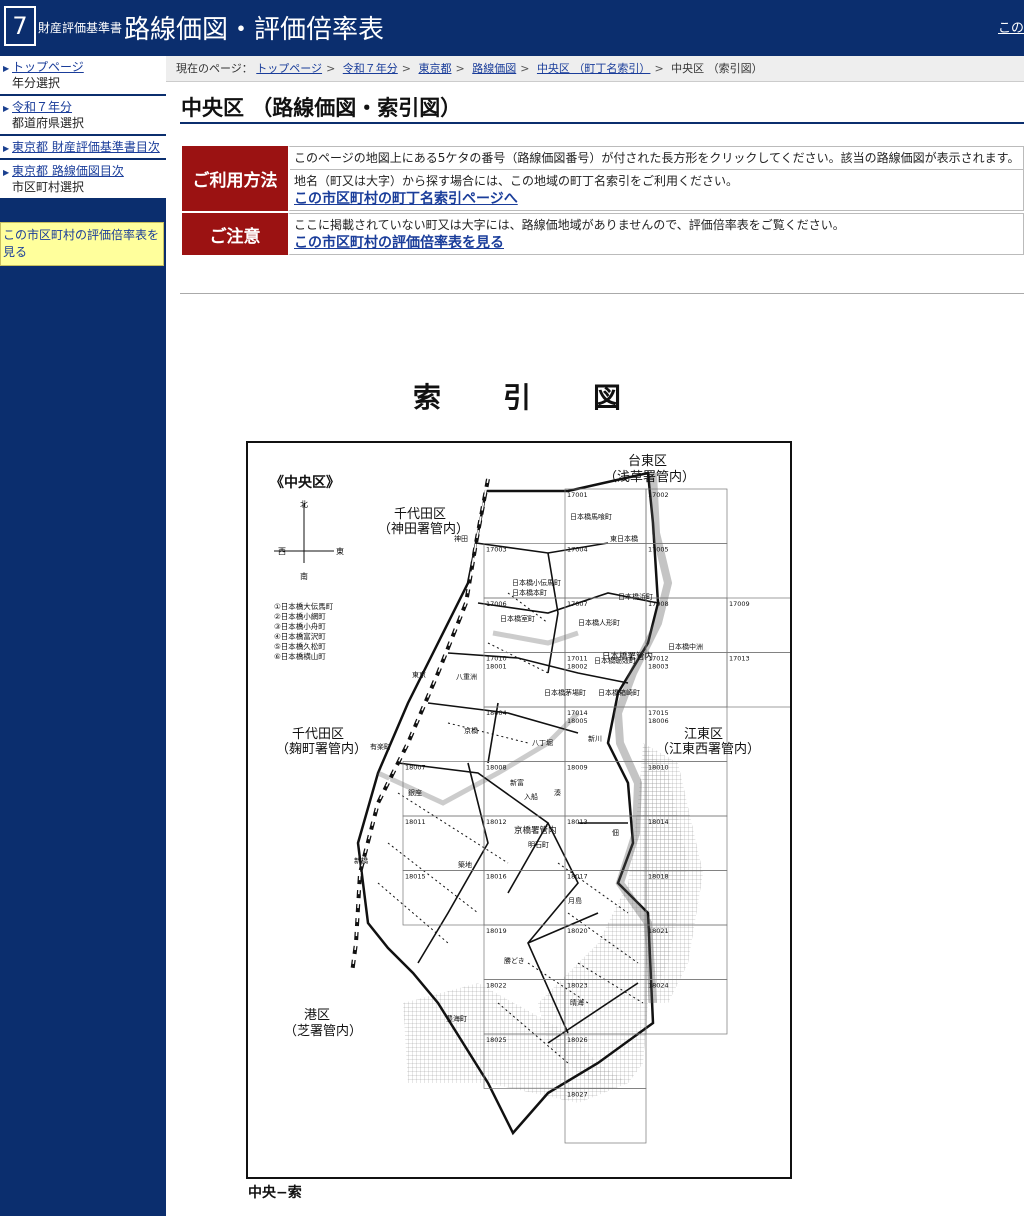 This screenshot has height=1216, width=1024. Describe the element at coordinates (658, 721) in the screenshot. I see `sheet-number-label: 18006` at that location.